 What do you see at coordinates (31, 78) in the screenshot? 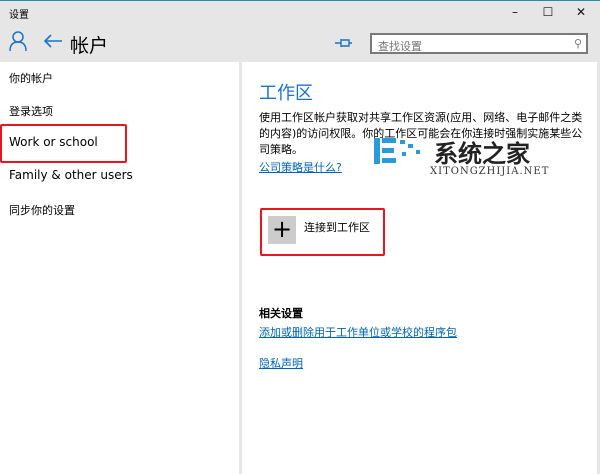
I see `sidebar-item-your-account: 你的帐户` at bounding box center [31, 78].